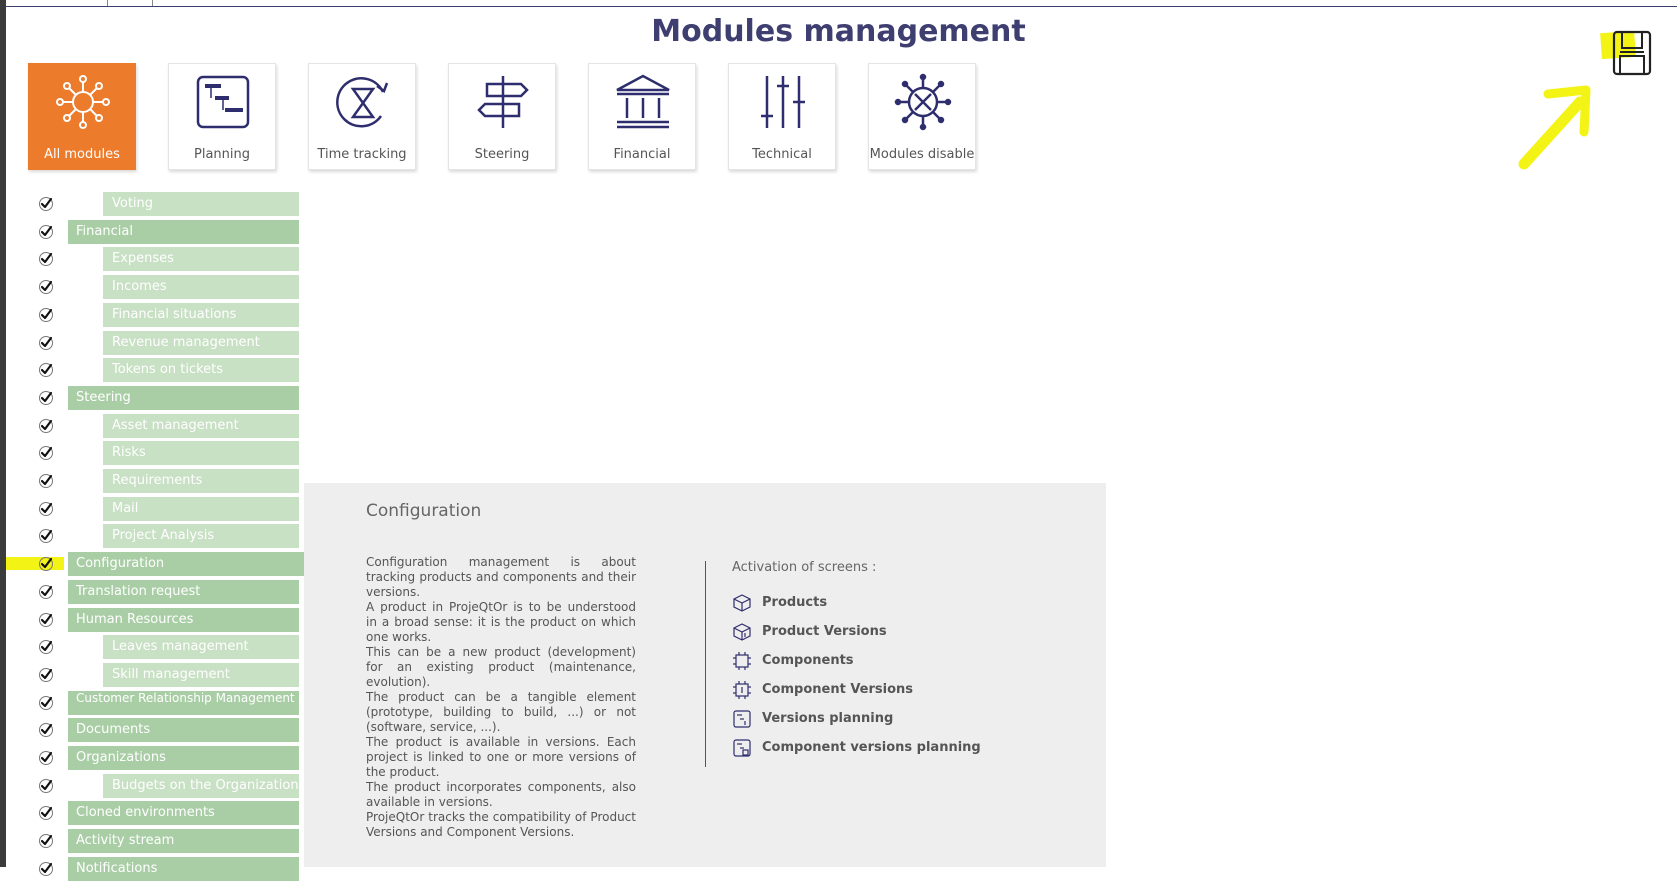 The width and height of the screenshot is (1677, 881). I want to click on tile-technical: Technical, so click(782, 116).